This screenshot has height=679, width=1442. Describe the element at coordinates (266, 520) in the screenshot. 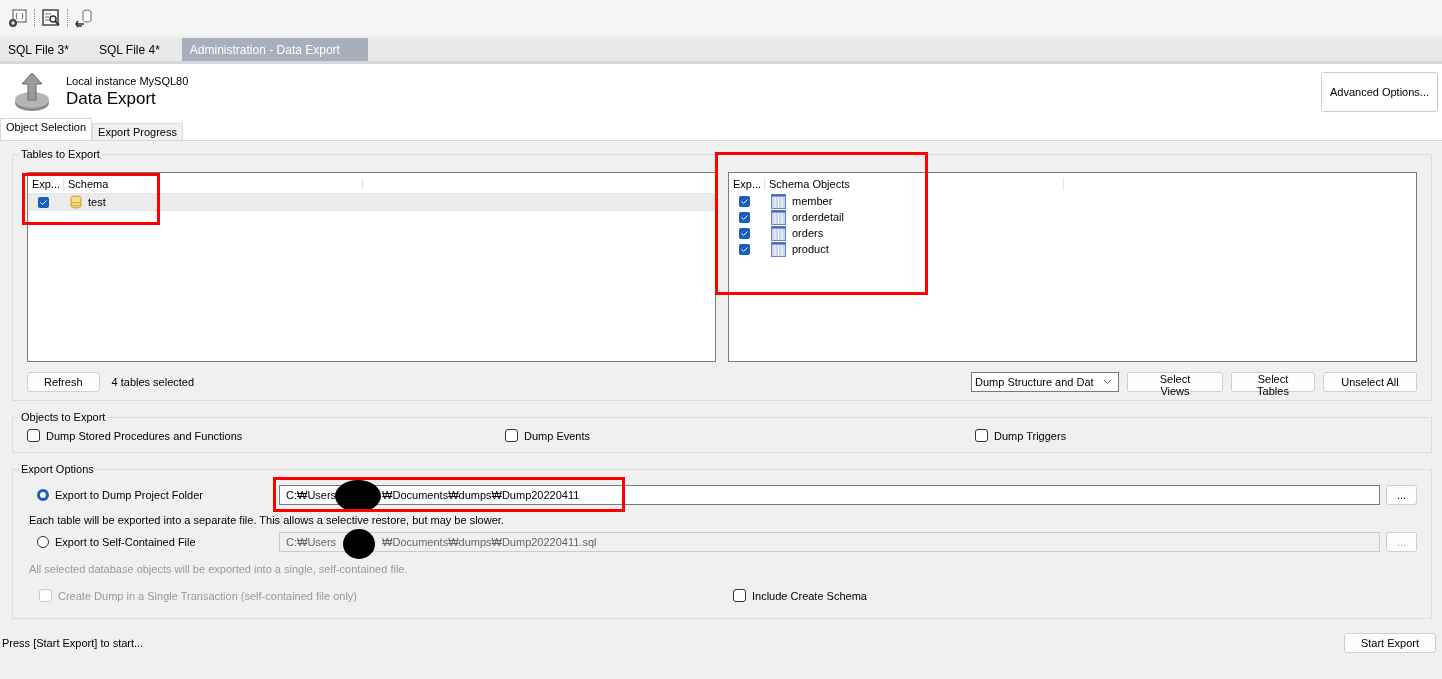

I see `option-note: Each table will be exported into a separate file. This allows a selective restore, but may be slower.` at that location.